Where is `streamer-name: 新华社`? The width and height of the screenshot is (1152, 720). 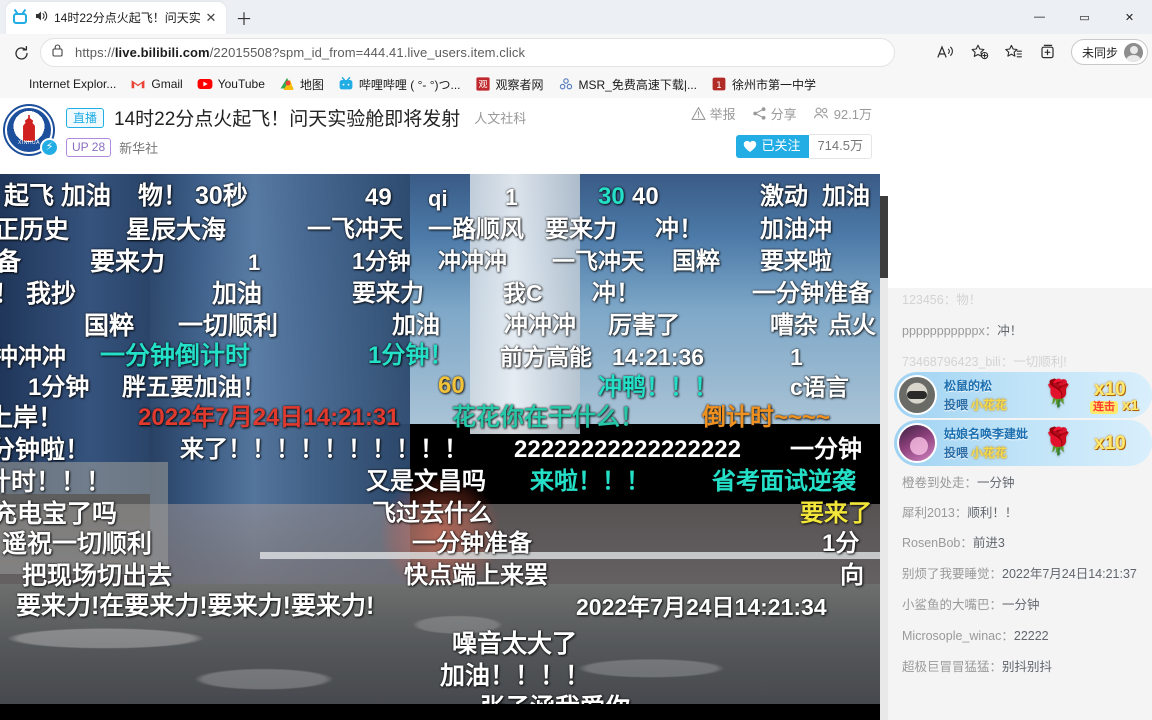 streamer-name: 新华社 is located at coordinates (138, 147).